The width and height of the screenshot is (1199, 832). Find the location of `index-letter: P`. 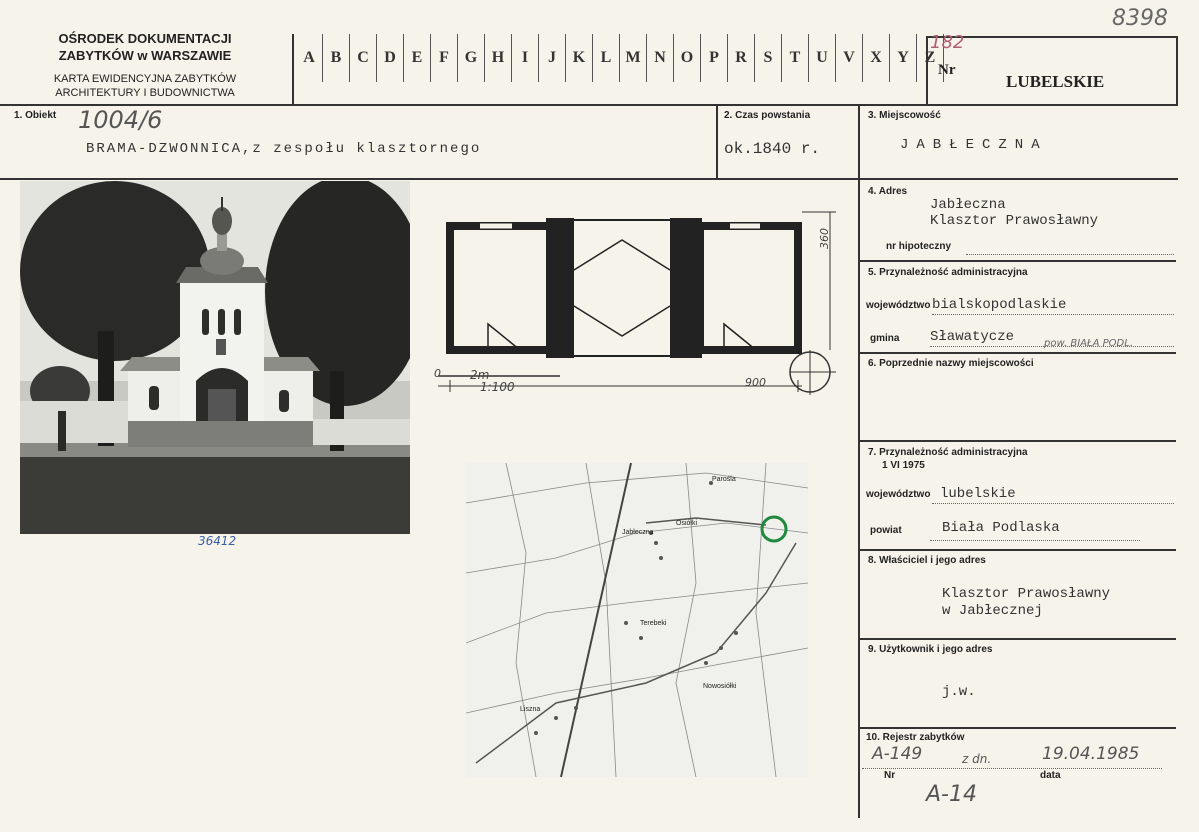

index-letter: P is located at coordinates (714, 58).